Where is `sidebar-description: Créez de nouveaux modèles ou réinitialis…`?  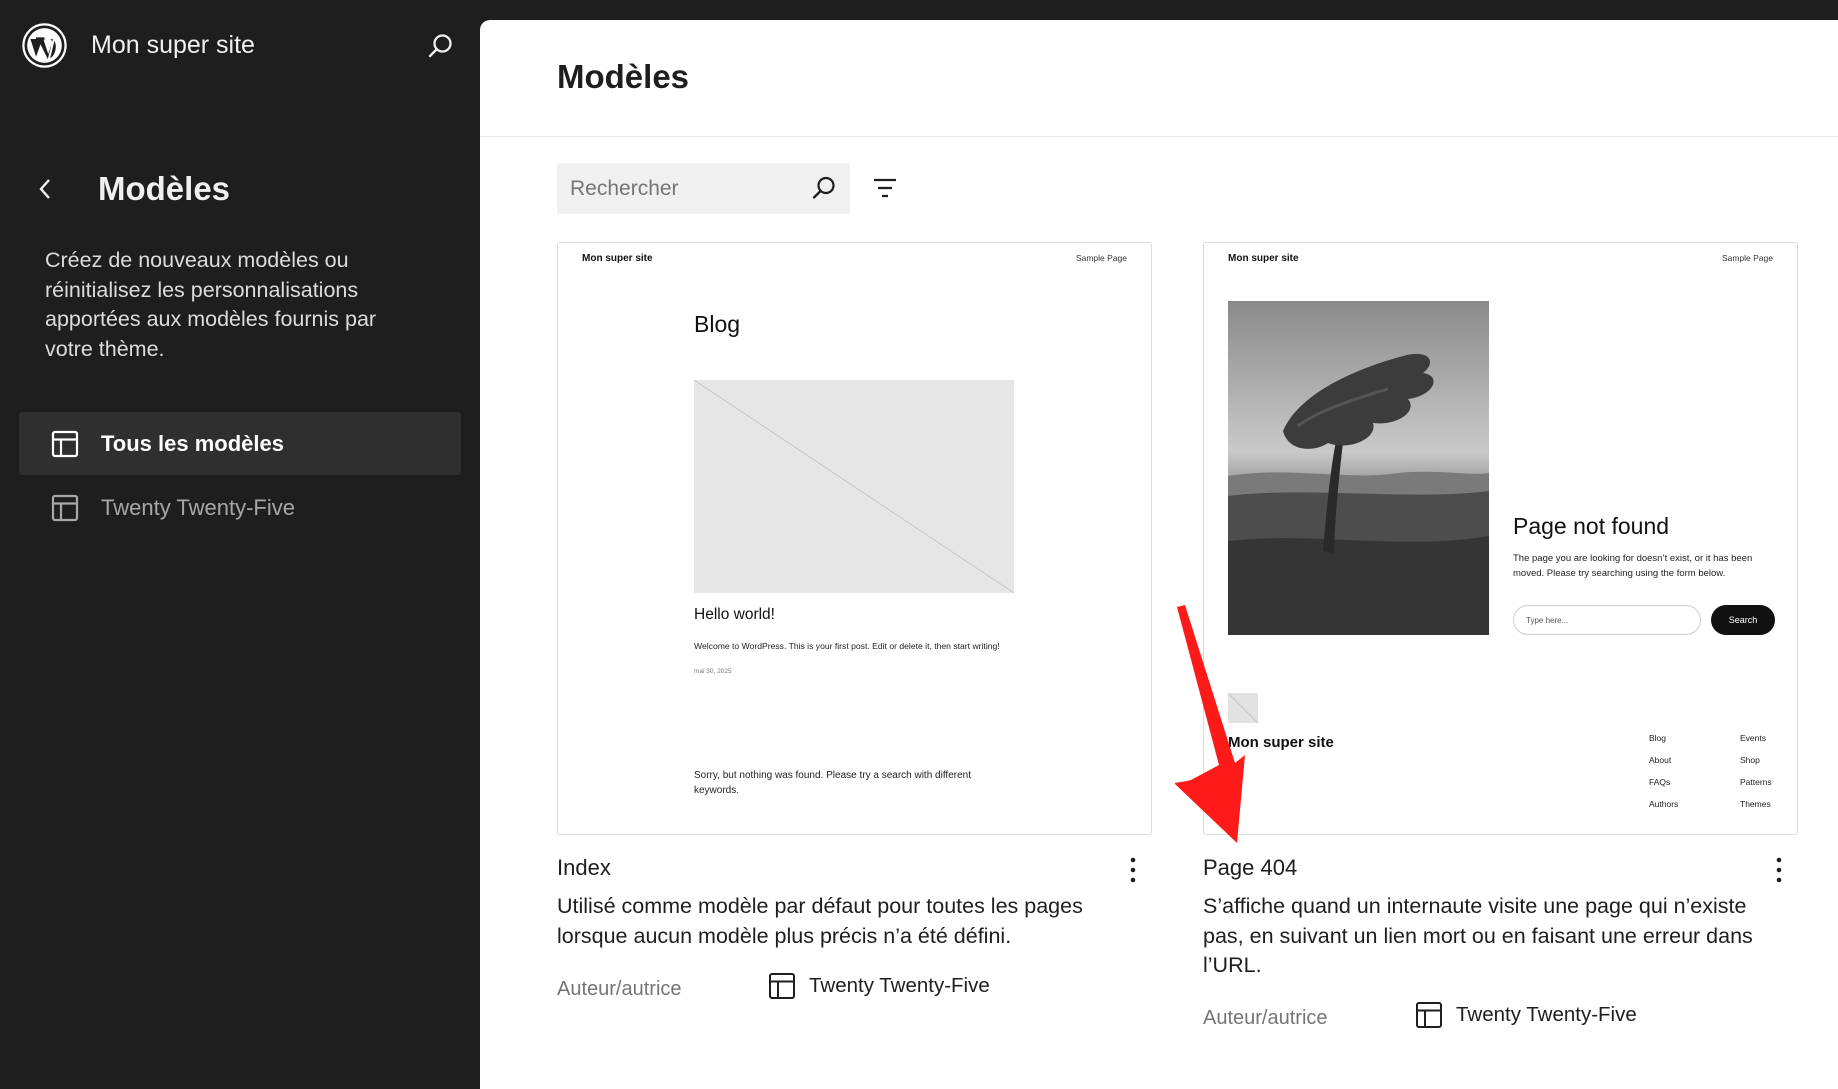 sidebar-description: Créez de nouveaux modèles ou réinitialis… is located at coordinates (211, 304).